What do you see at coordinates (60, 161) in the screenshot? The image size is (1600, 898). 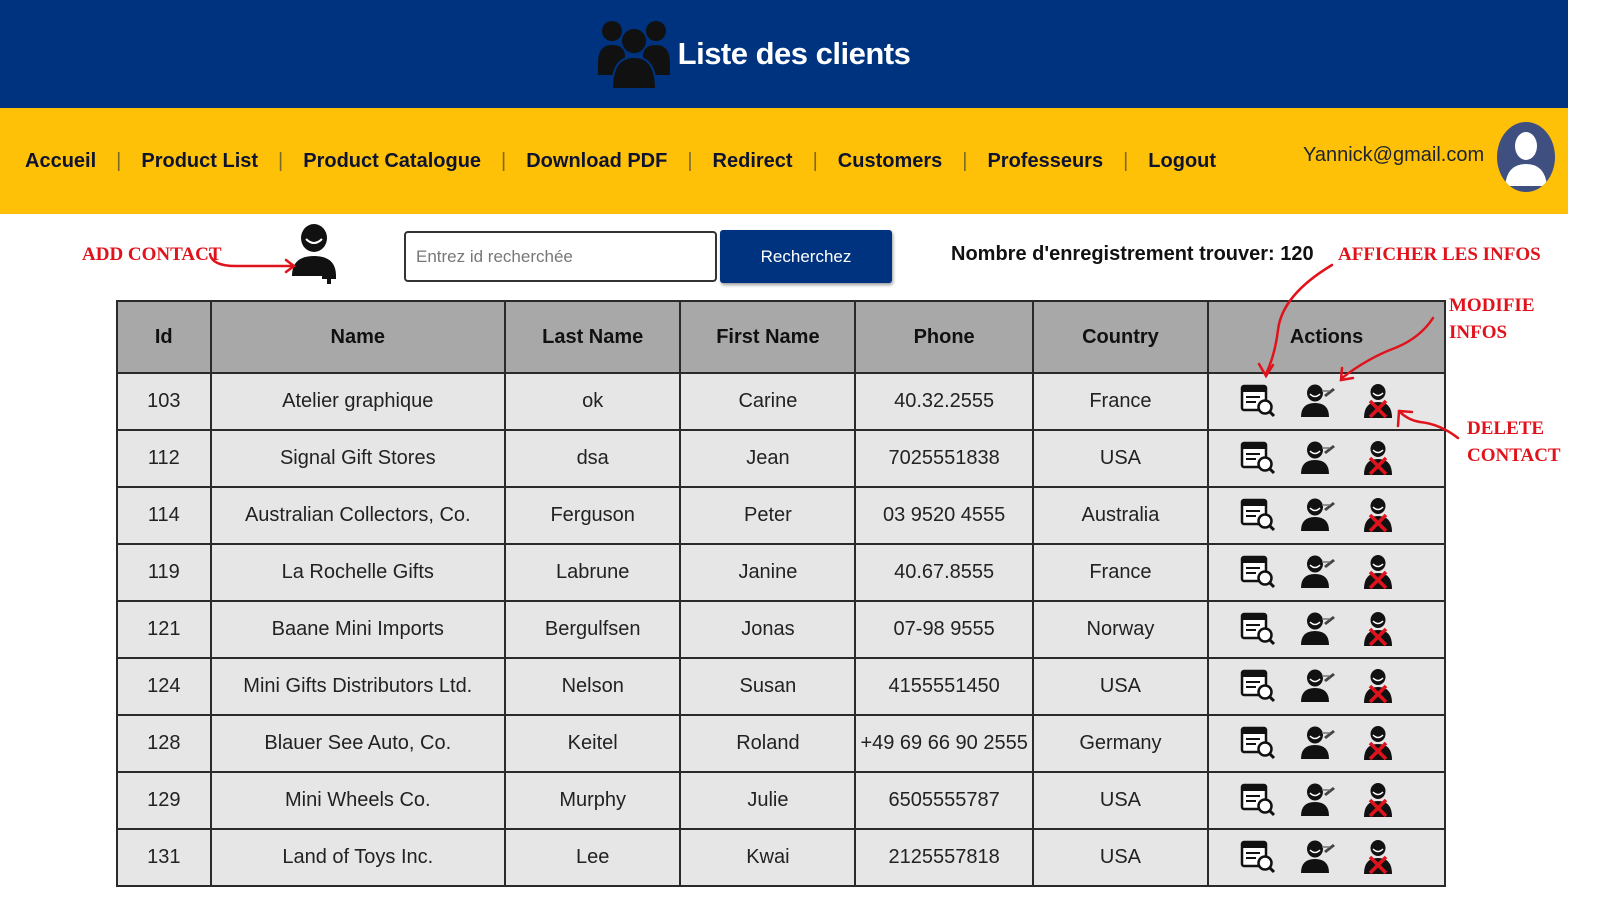 I see `nav-item-accueil: Accueil` at bounding box center [60, 161].